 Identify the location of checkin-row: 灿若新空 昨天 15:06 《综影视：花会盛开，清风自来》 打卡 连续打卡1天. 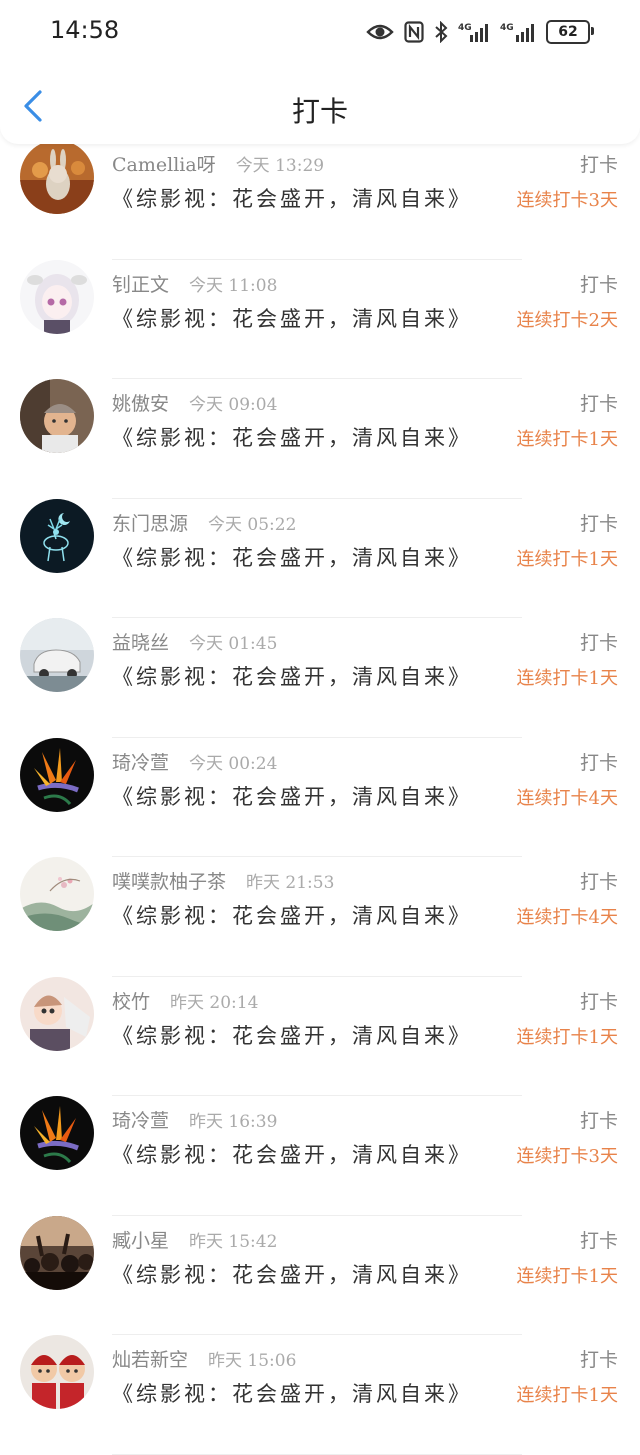
(320, 1395).